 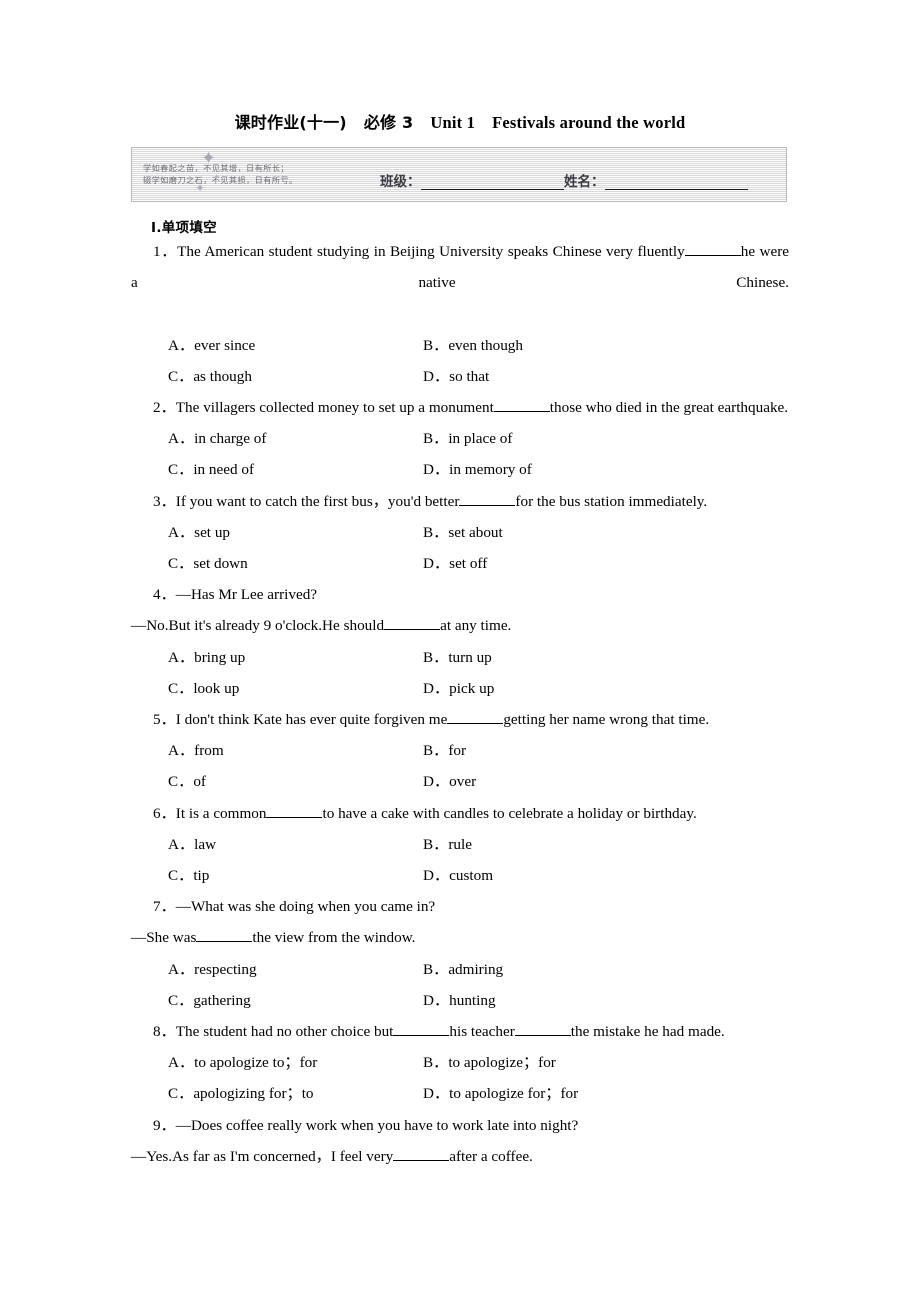 I want to click on question-2-number: 2．, so click(x=164, y=408).